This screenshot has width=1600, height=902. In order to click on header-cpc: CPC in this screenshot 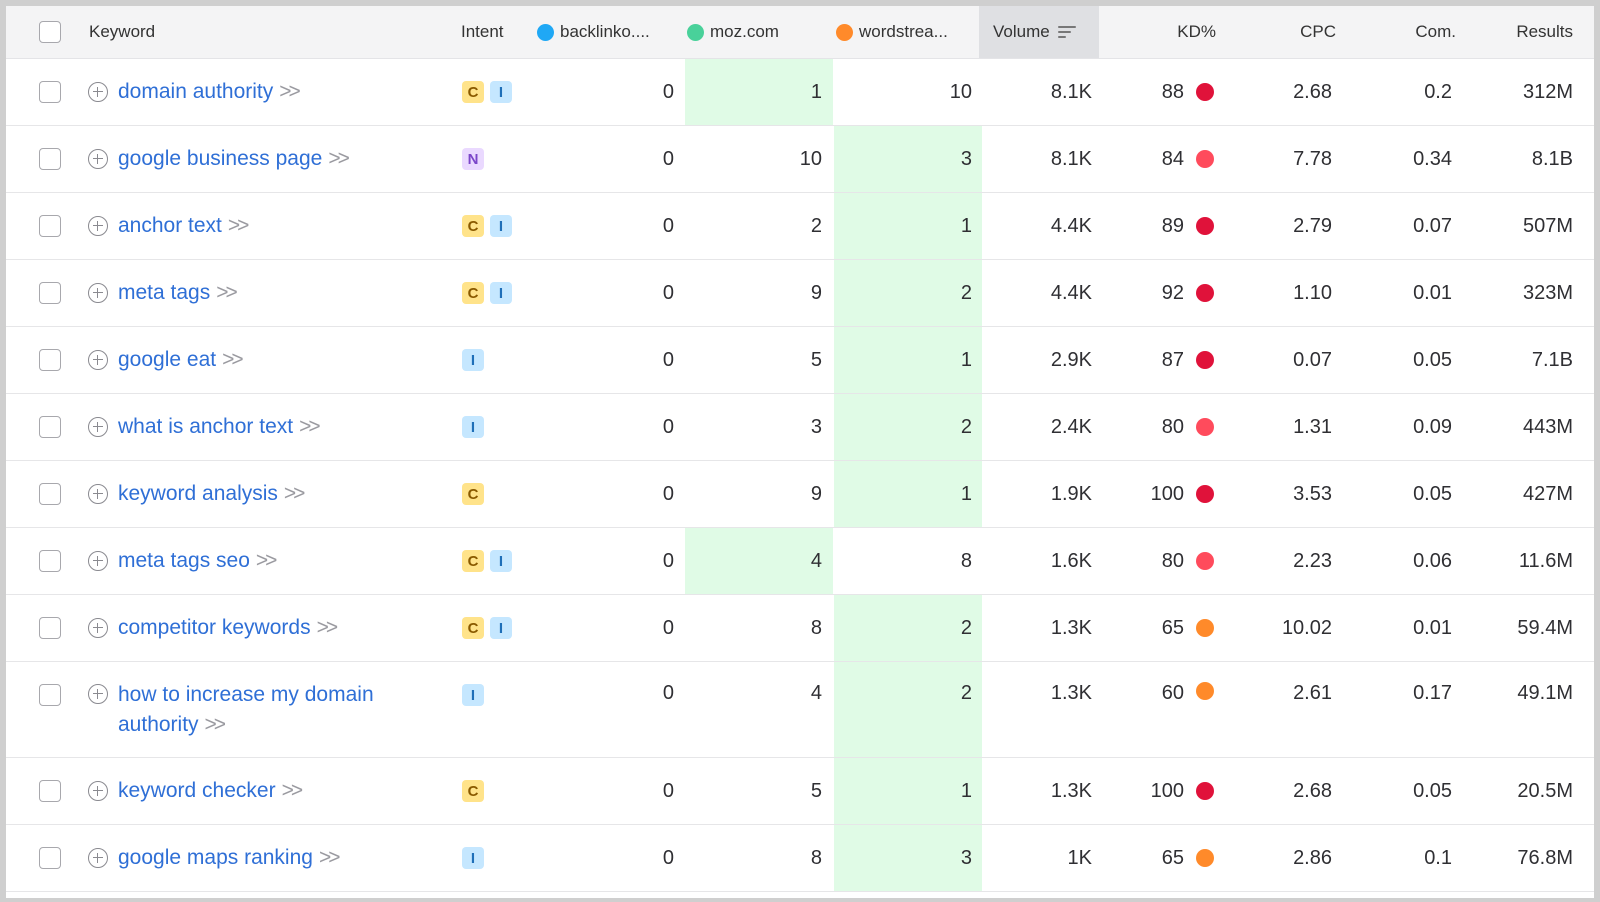, I will do `click(1286, 32)`.